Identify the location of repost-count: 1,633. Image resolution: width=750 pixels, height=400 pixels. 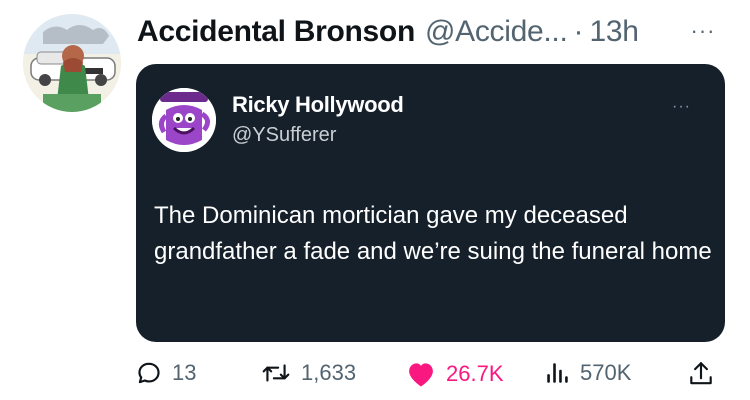
(329, 372).